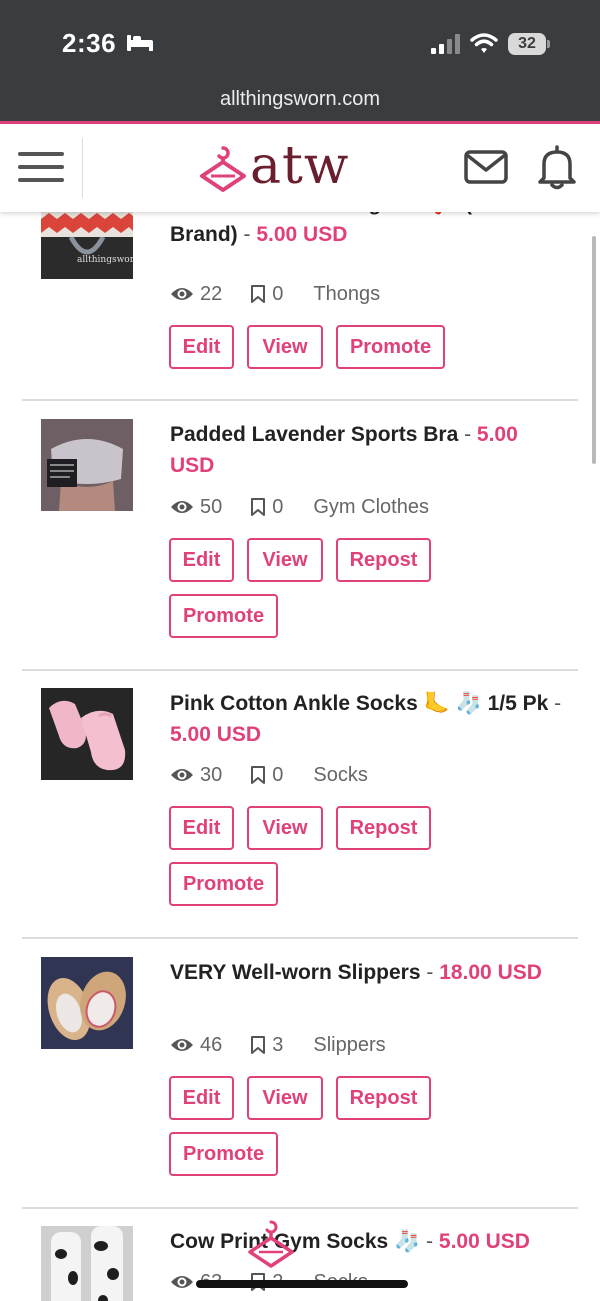 This screenshot has height=1301, width=600. I want to click on site-logo: atw, so click(283, 167).